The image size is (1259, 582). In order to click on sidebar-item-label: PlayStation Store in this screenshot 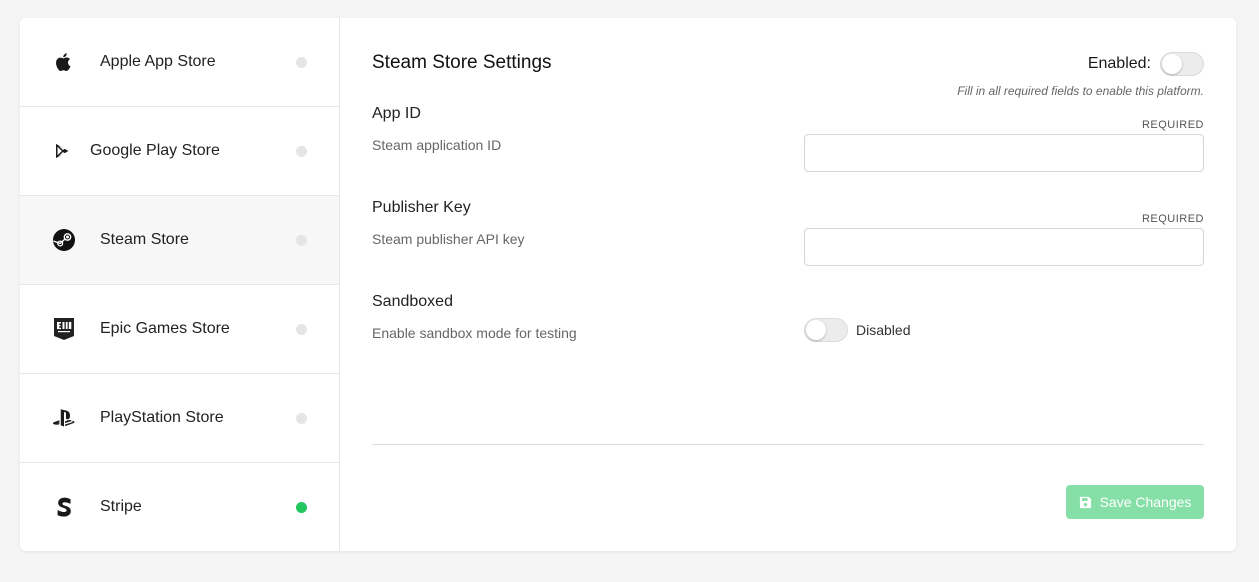, I will do `click(162, 417)`.